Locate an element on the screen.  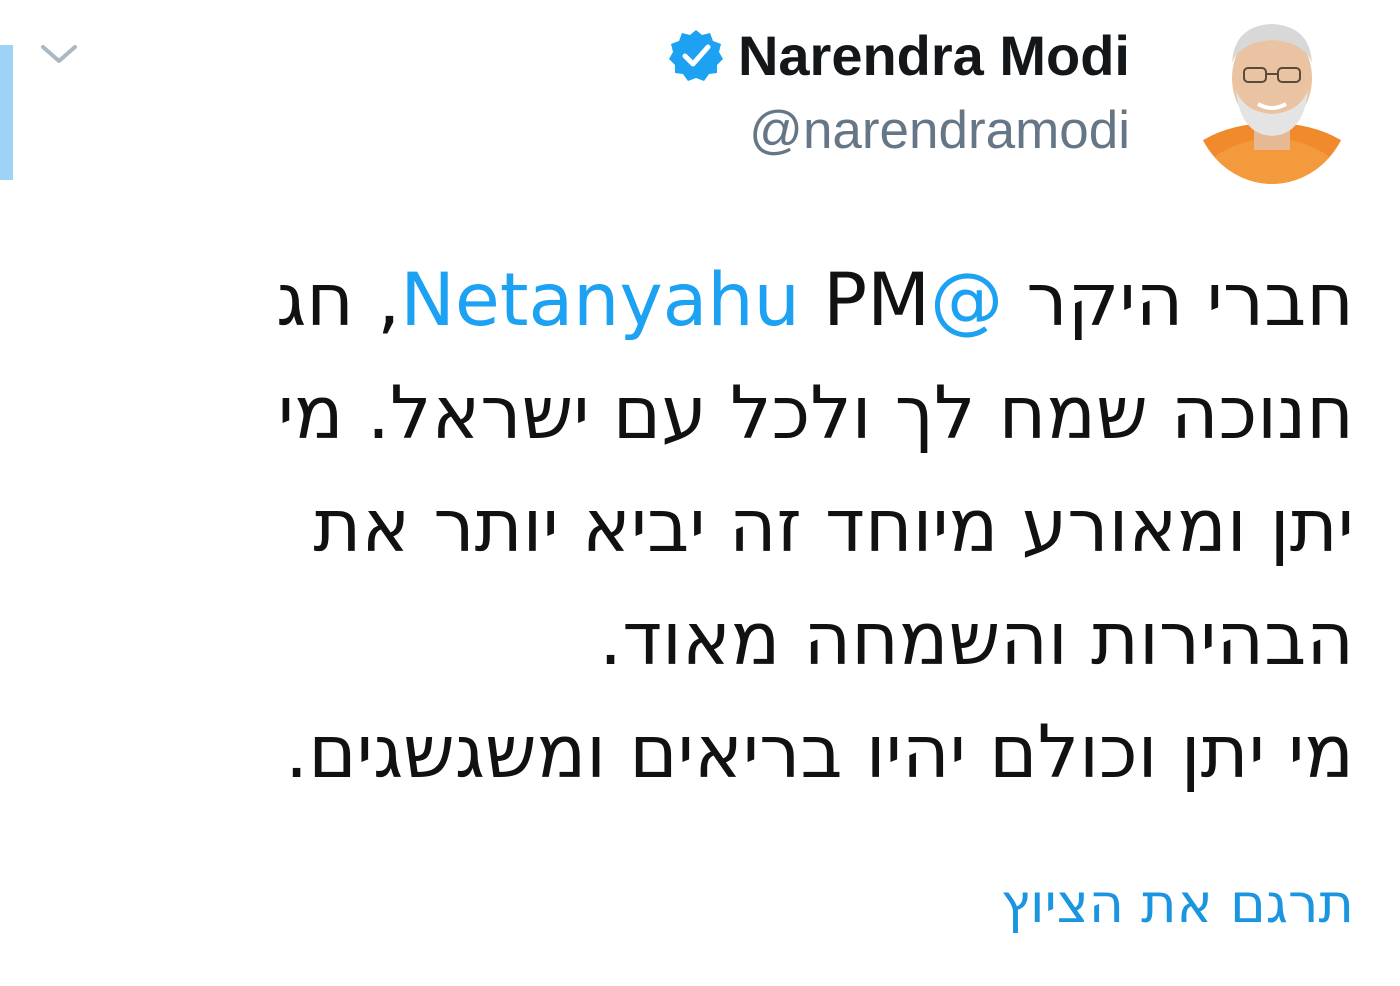
tweet-line-1: חברי היקר @Netanyahu PM, חג is located at coordinates (704, 300).